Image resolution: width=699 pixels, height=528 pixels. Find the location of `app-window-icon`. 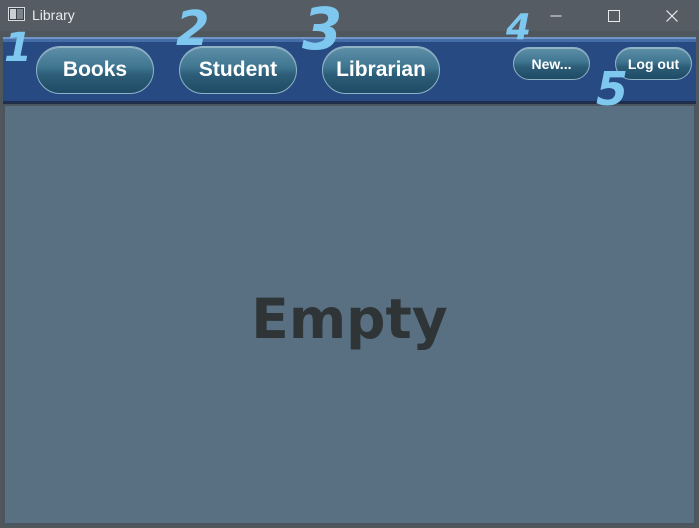

app-window-icon is located at coordinates (16, 14).